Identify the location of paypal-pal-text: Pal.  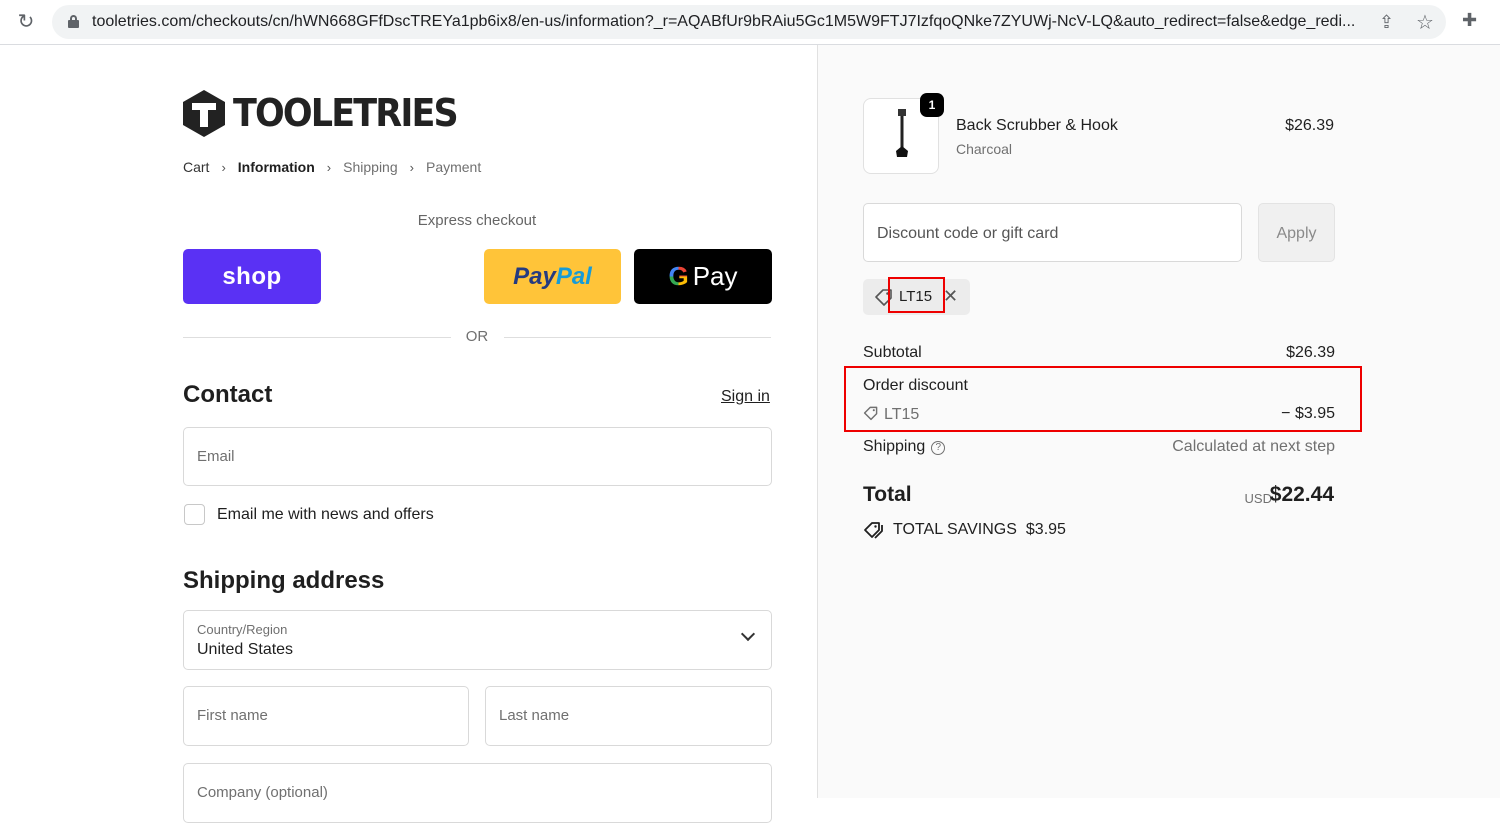
(573, 276).